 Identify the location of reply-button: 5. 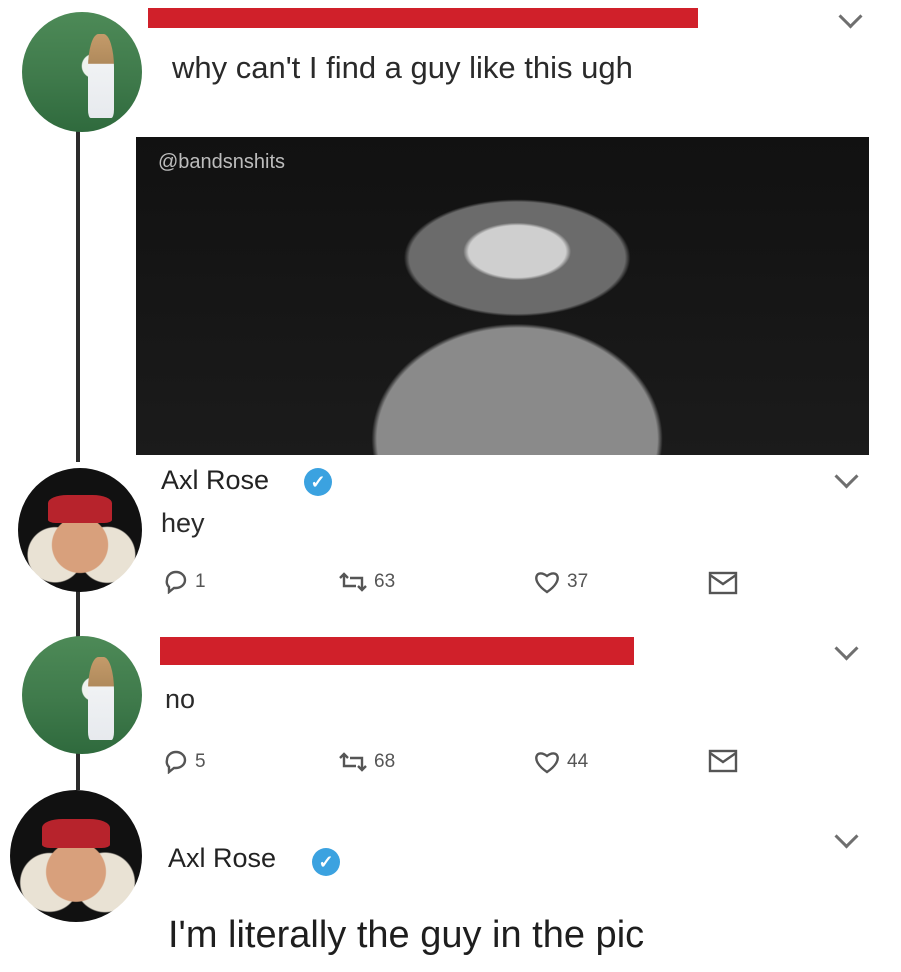
(184, 762).